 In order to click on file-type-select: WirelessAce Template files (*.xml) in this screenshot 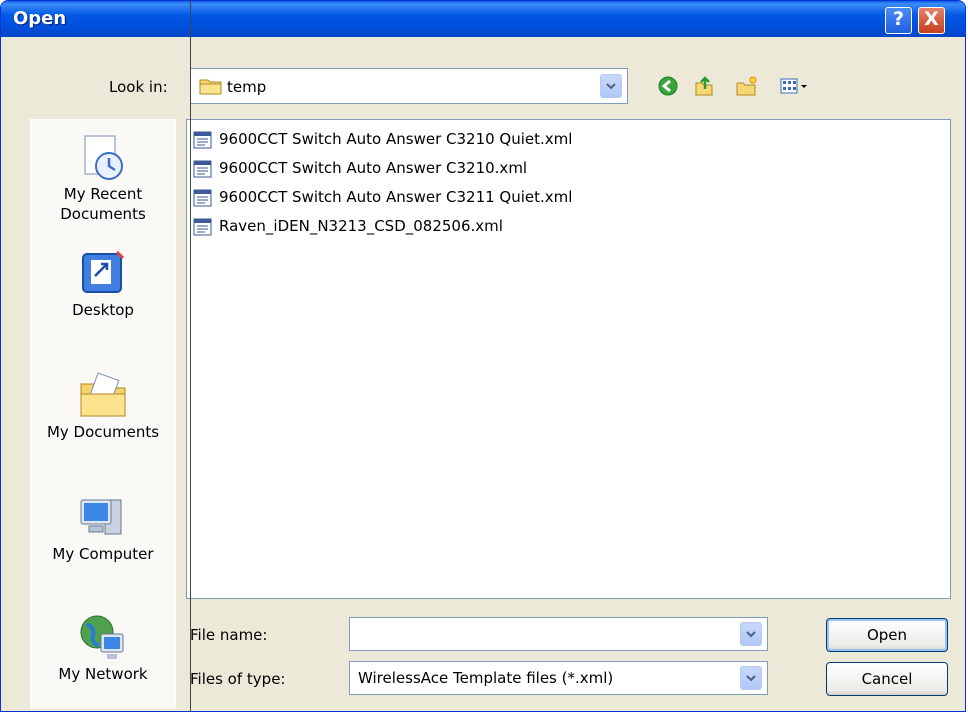, I will do `click(558, 678)`.